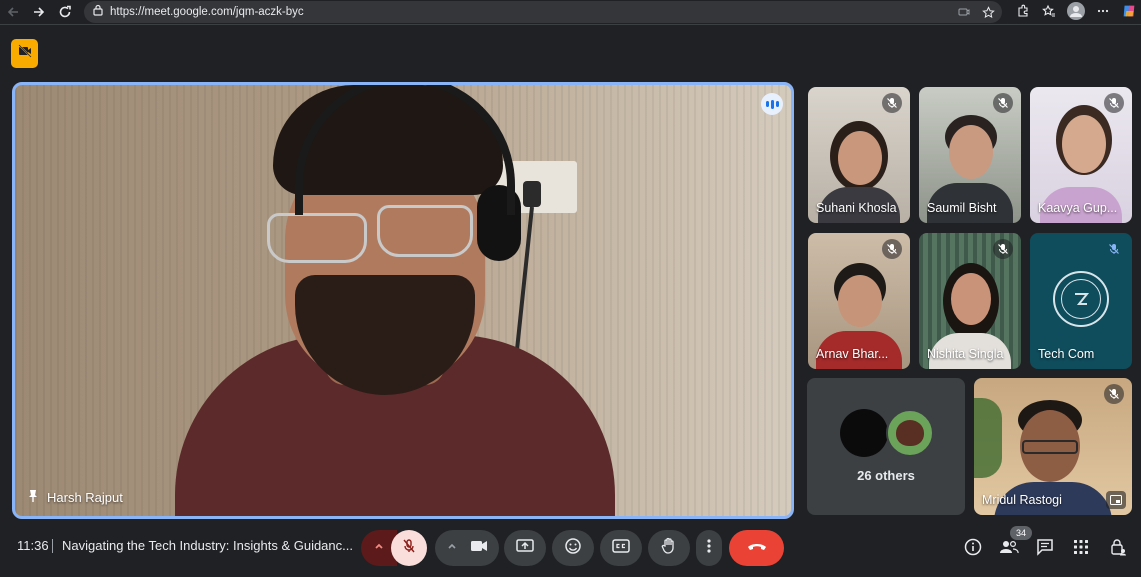 The height and width of the screenshot is (577, 1141). Describe the element at coordinates (207, 12) in the screenshot. I see `url-text: https://meet.google.com/jqm-aczk-byc` at that location.